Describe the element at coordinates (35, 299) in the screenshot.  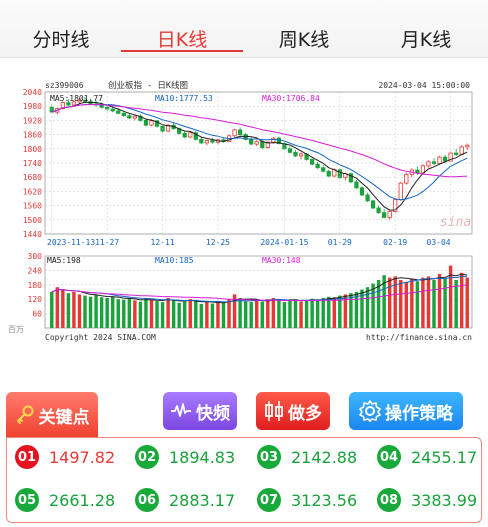
I see `volume-tick-label: 120` at that location.